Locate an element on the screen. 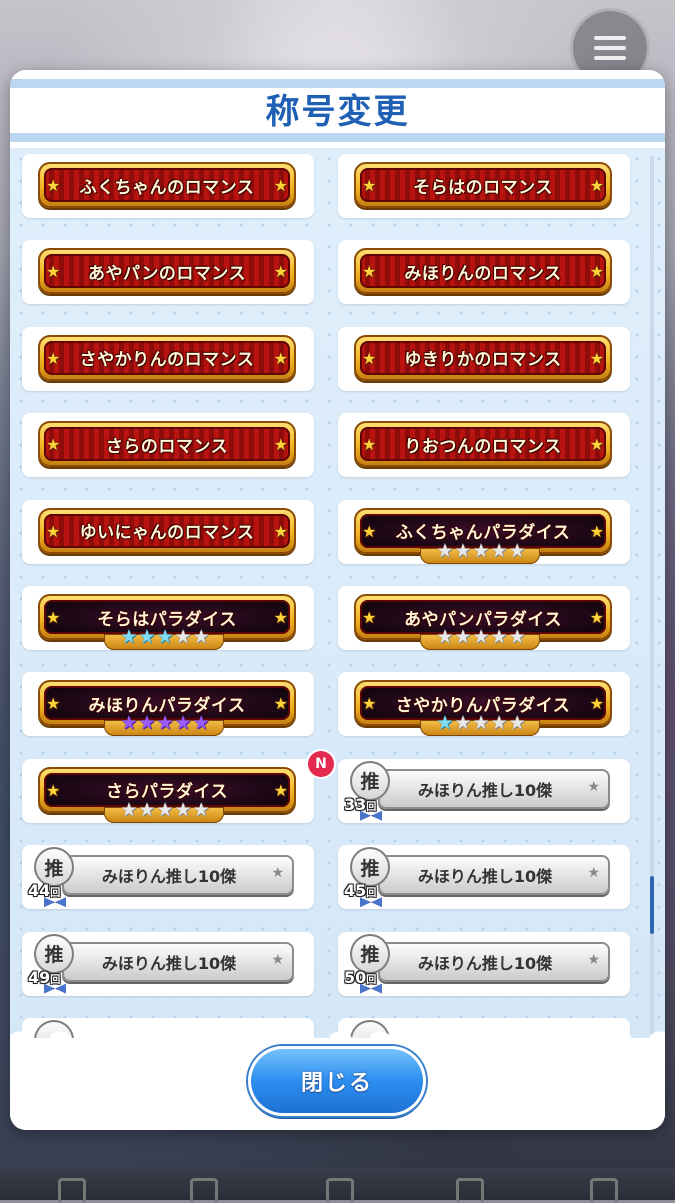  title-card: ゆきりかのロマンス ★ ★ is located at coordinates (484, 358).